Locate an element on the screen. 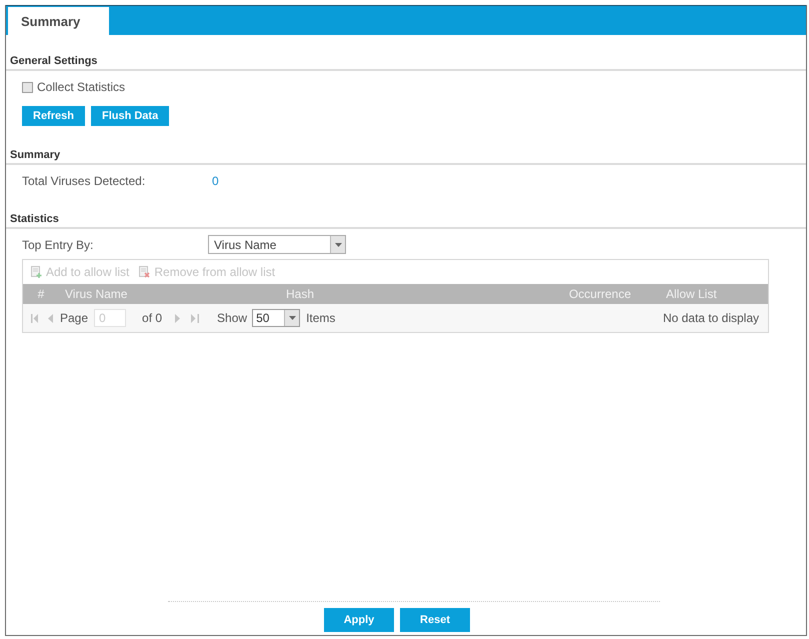 This screenshot has width=809, height=639. empty-status: No data to display is located at coordinates (710, 318).